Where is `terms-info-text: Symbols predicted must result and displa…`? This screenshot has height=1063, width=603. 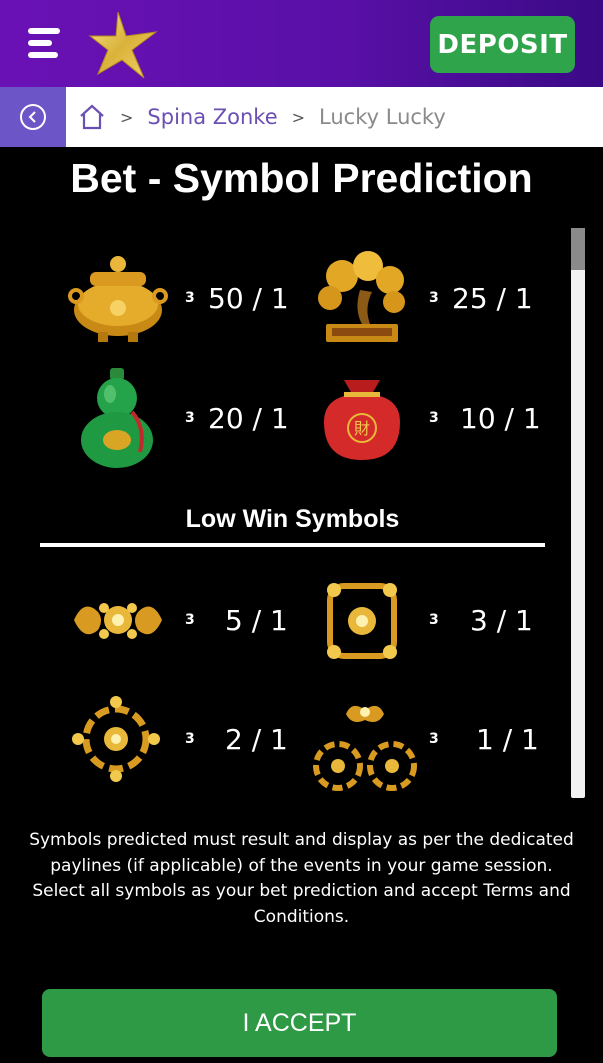
terms-info-text: Symbols predicted must result and displa… is located at coordinates (301, 879).